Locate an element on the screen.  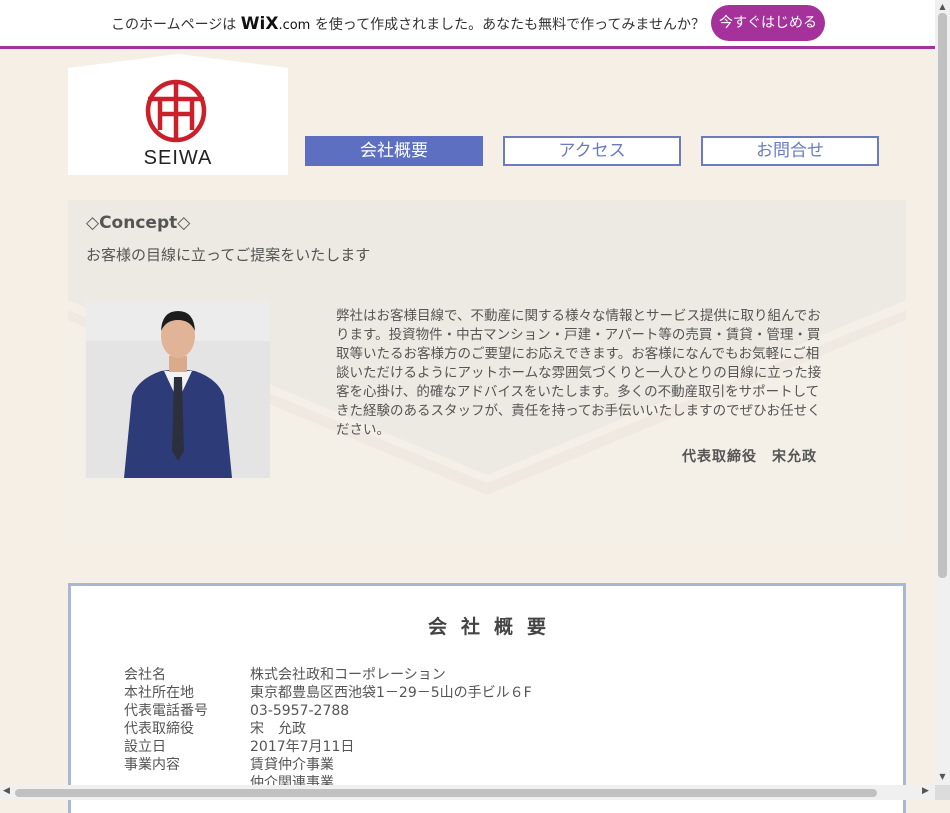
nav-contact: お問合せ is located at coordinates (790, 151).